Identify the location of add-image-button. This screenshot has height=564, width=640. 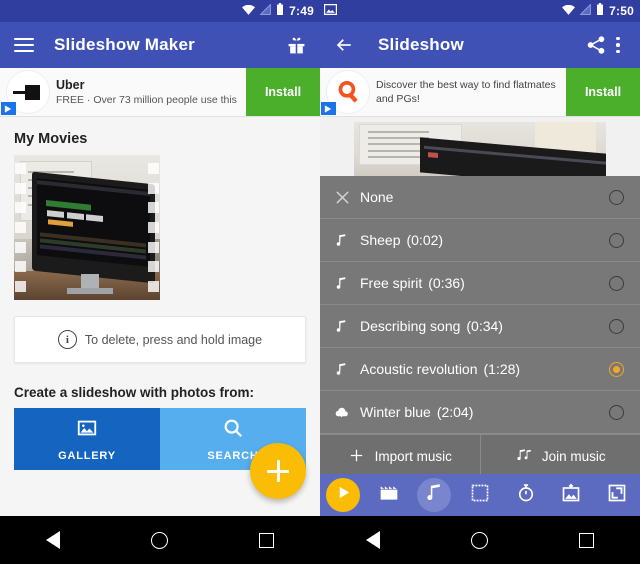
(571, 495).